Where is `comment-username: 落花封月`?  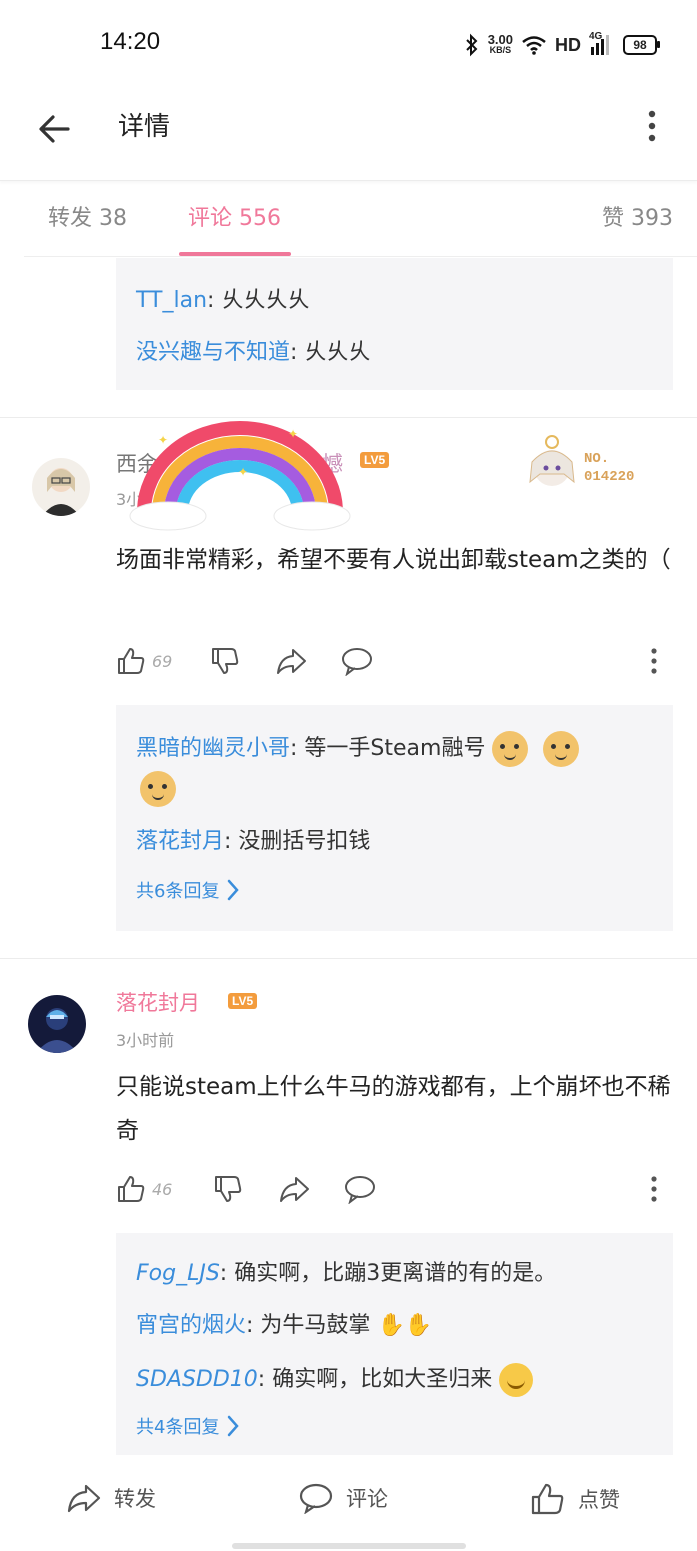 comment-username: 落花封月 is located at coordinates (158, 1002).